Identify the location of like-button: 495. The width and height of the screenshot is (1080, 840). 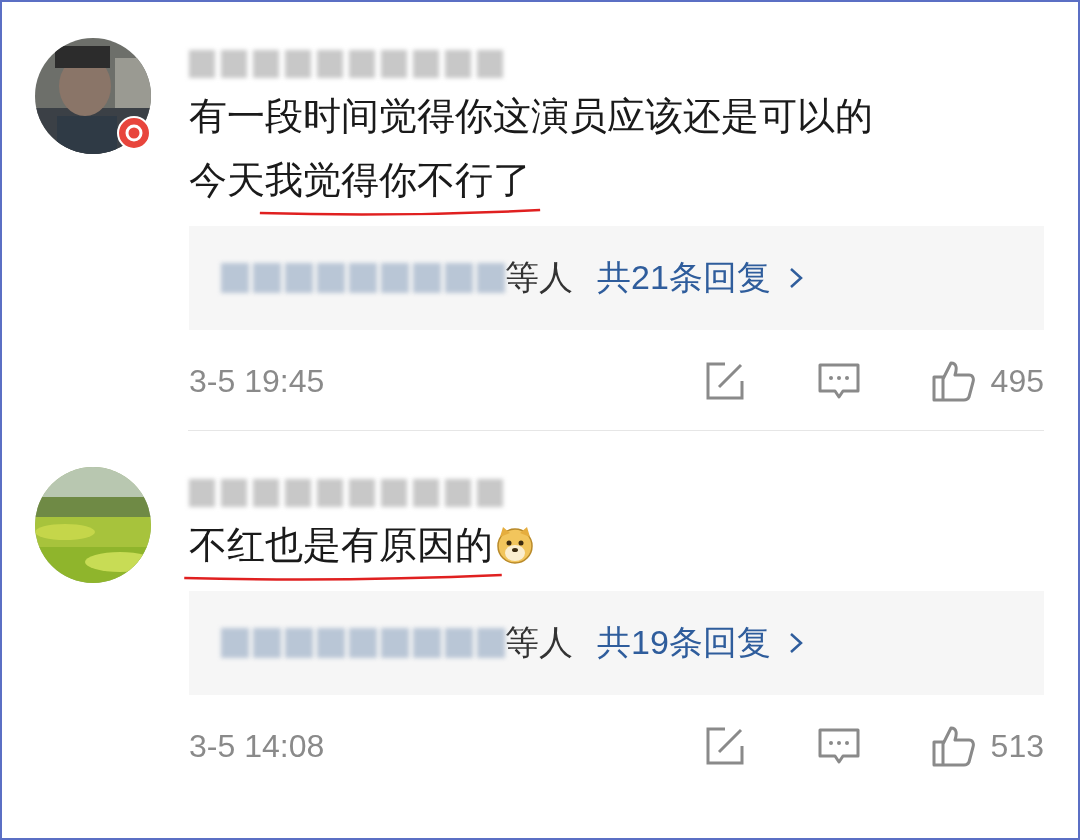
(987, 381).